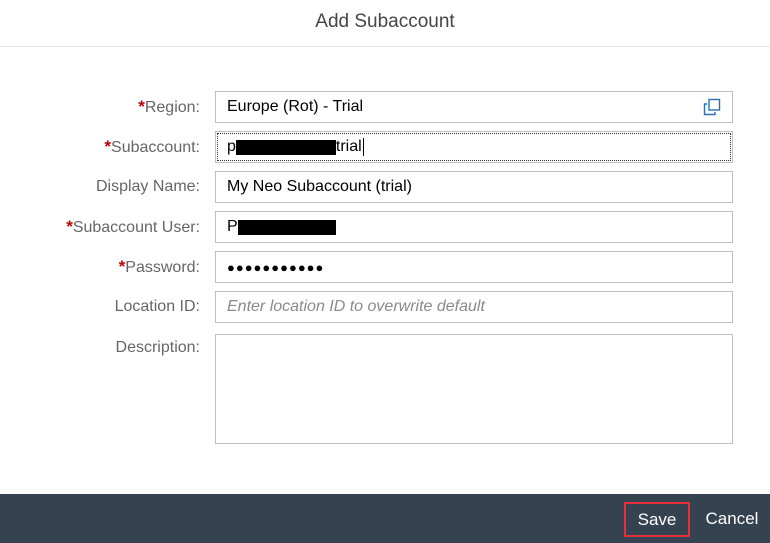 The width and height of the screenshot is (770, 543). I want to click on subaccount-user-label: *Subaccount User:, so click(133, 226).